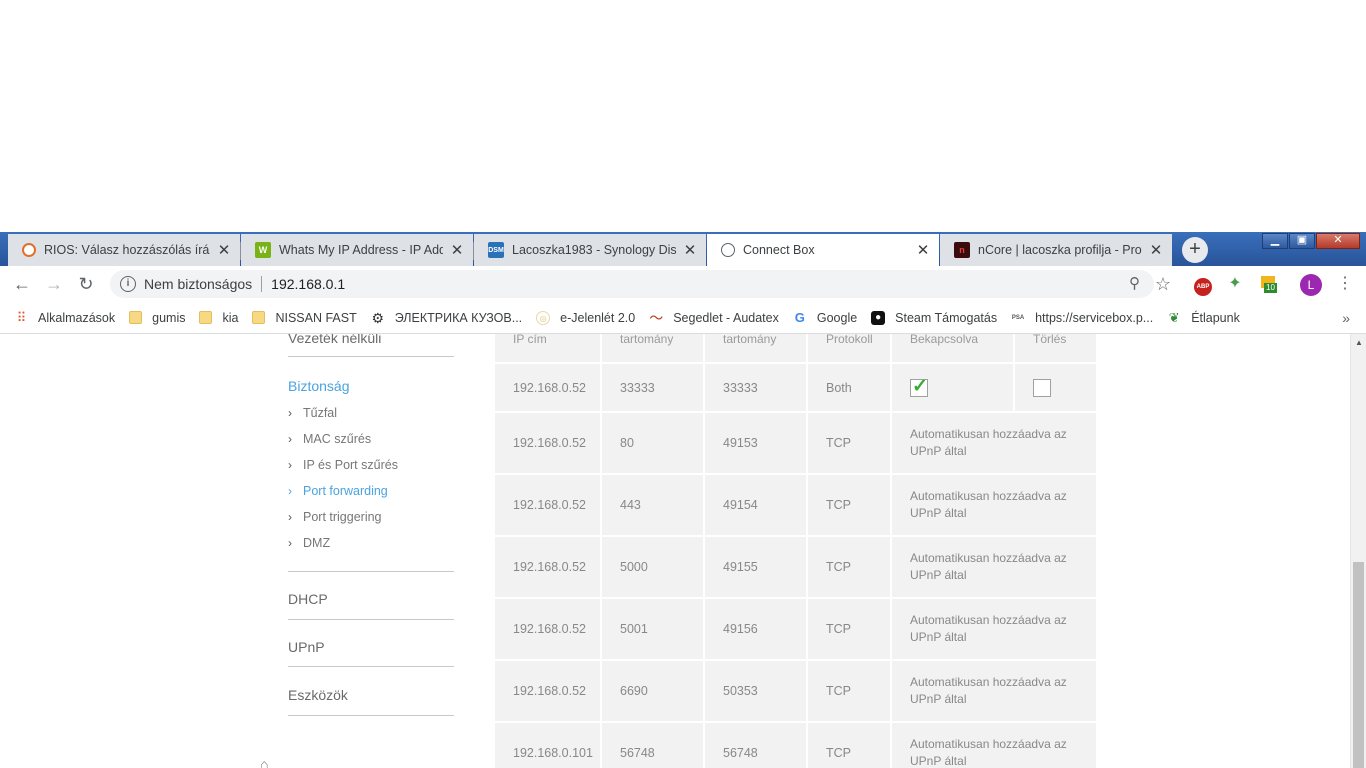 The image size is (1366, 768). I want to click on cell-value: 5001, so click(634, 629).